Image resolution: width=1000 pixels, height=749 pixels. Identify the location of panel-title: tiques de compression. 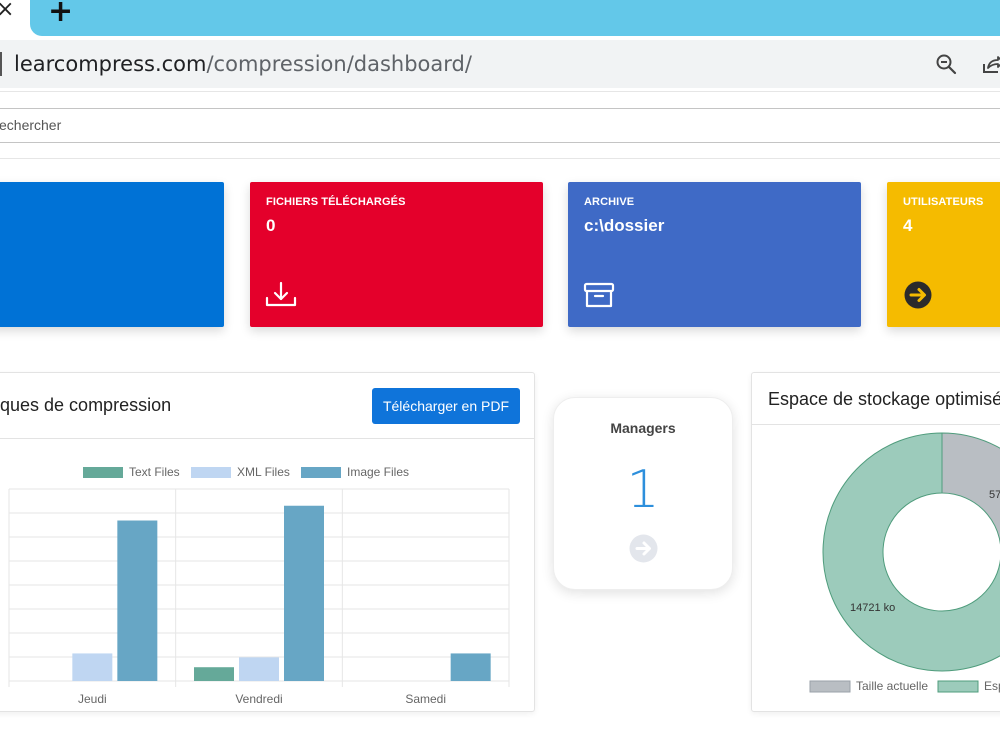
(86, 405).